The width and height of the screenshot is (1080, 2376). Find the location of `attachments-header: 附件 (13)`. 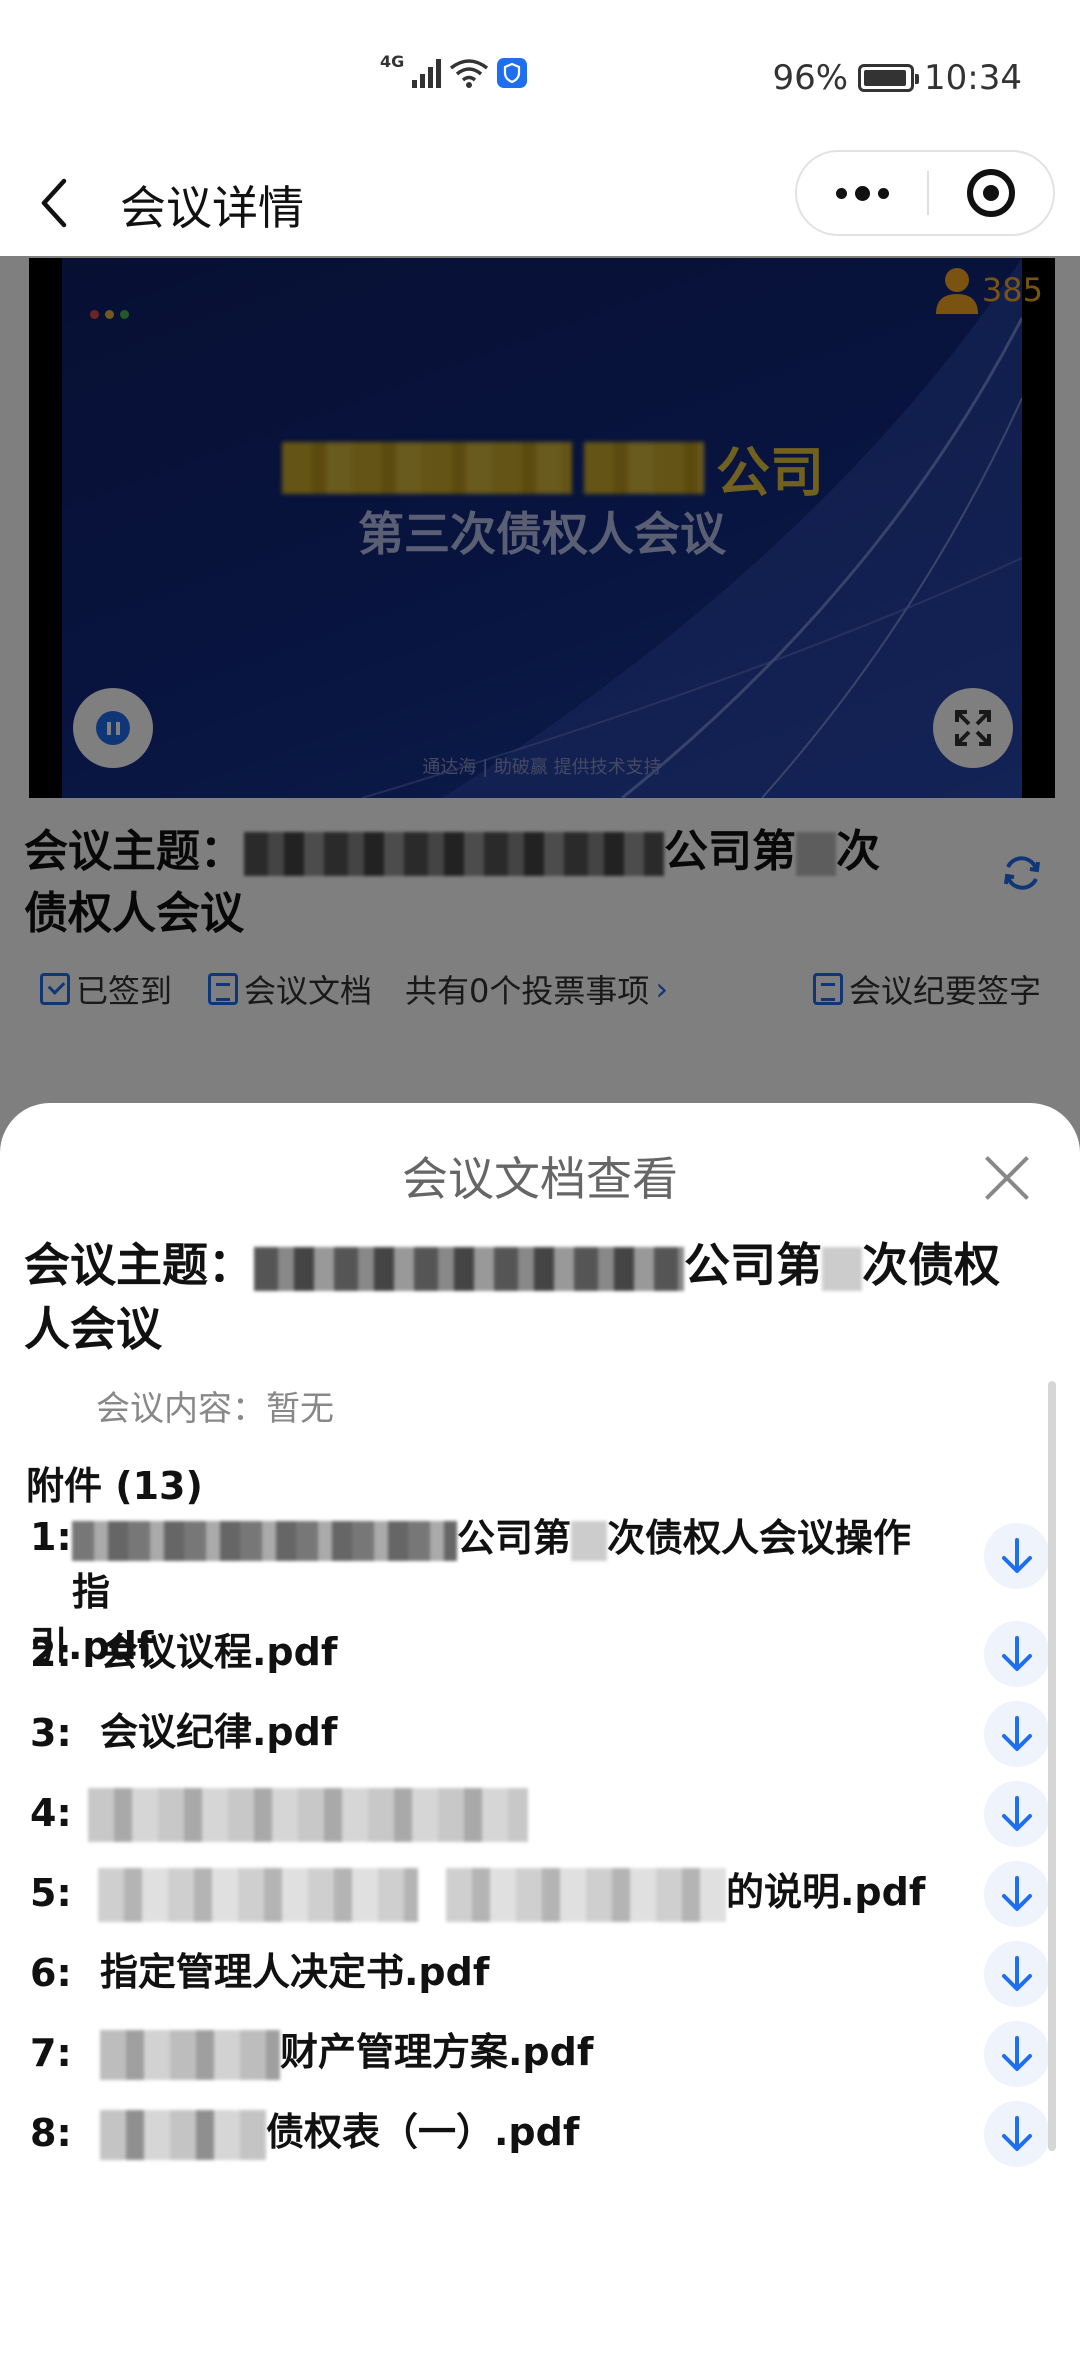

attachments-header: 附件 (13) is located at coordinates (114, 1486).